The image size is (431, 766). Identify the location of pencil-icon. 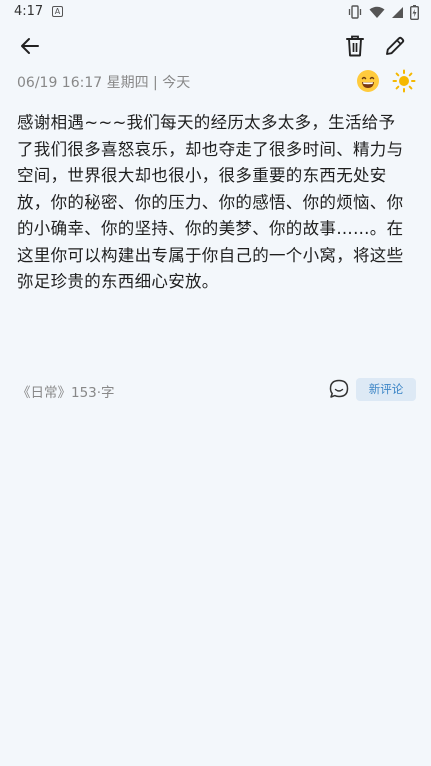
(395, 45).